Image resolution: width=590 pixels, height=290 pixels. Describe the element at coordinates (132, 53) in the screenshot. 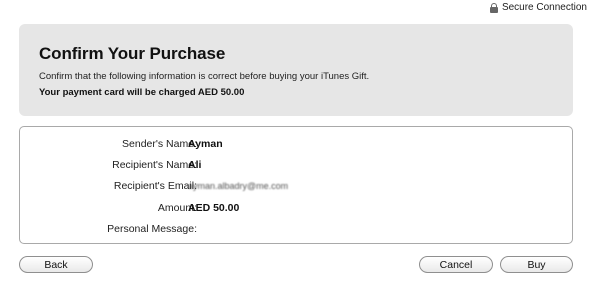

I see `page-title: Confirm Your Purchase` at that location.